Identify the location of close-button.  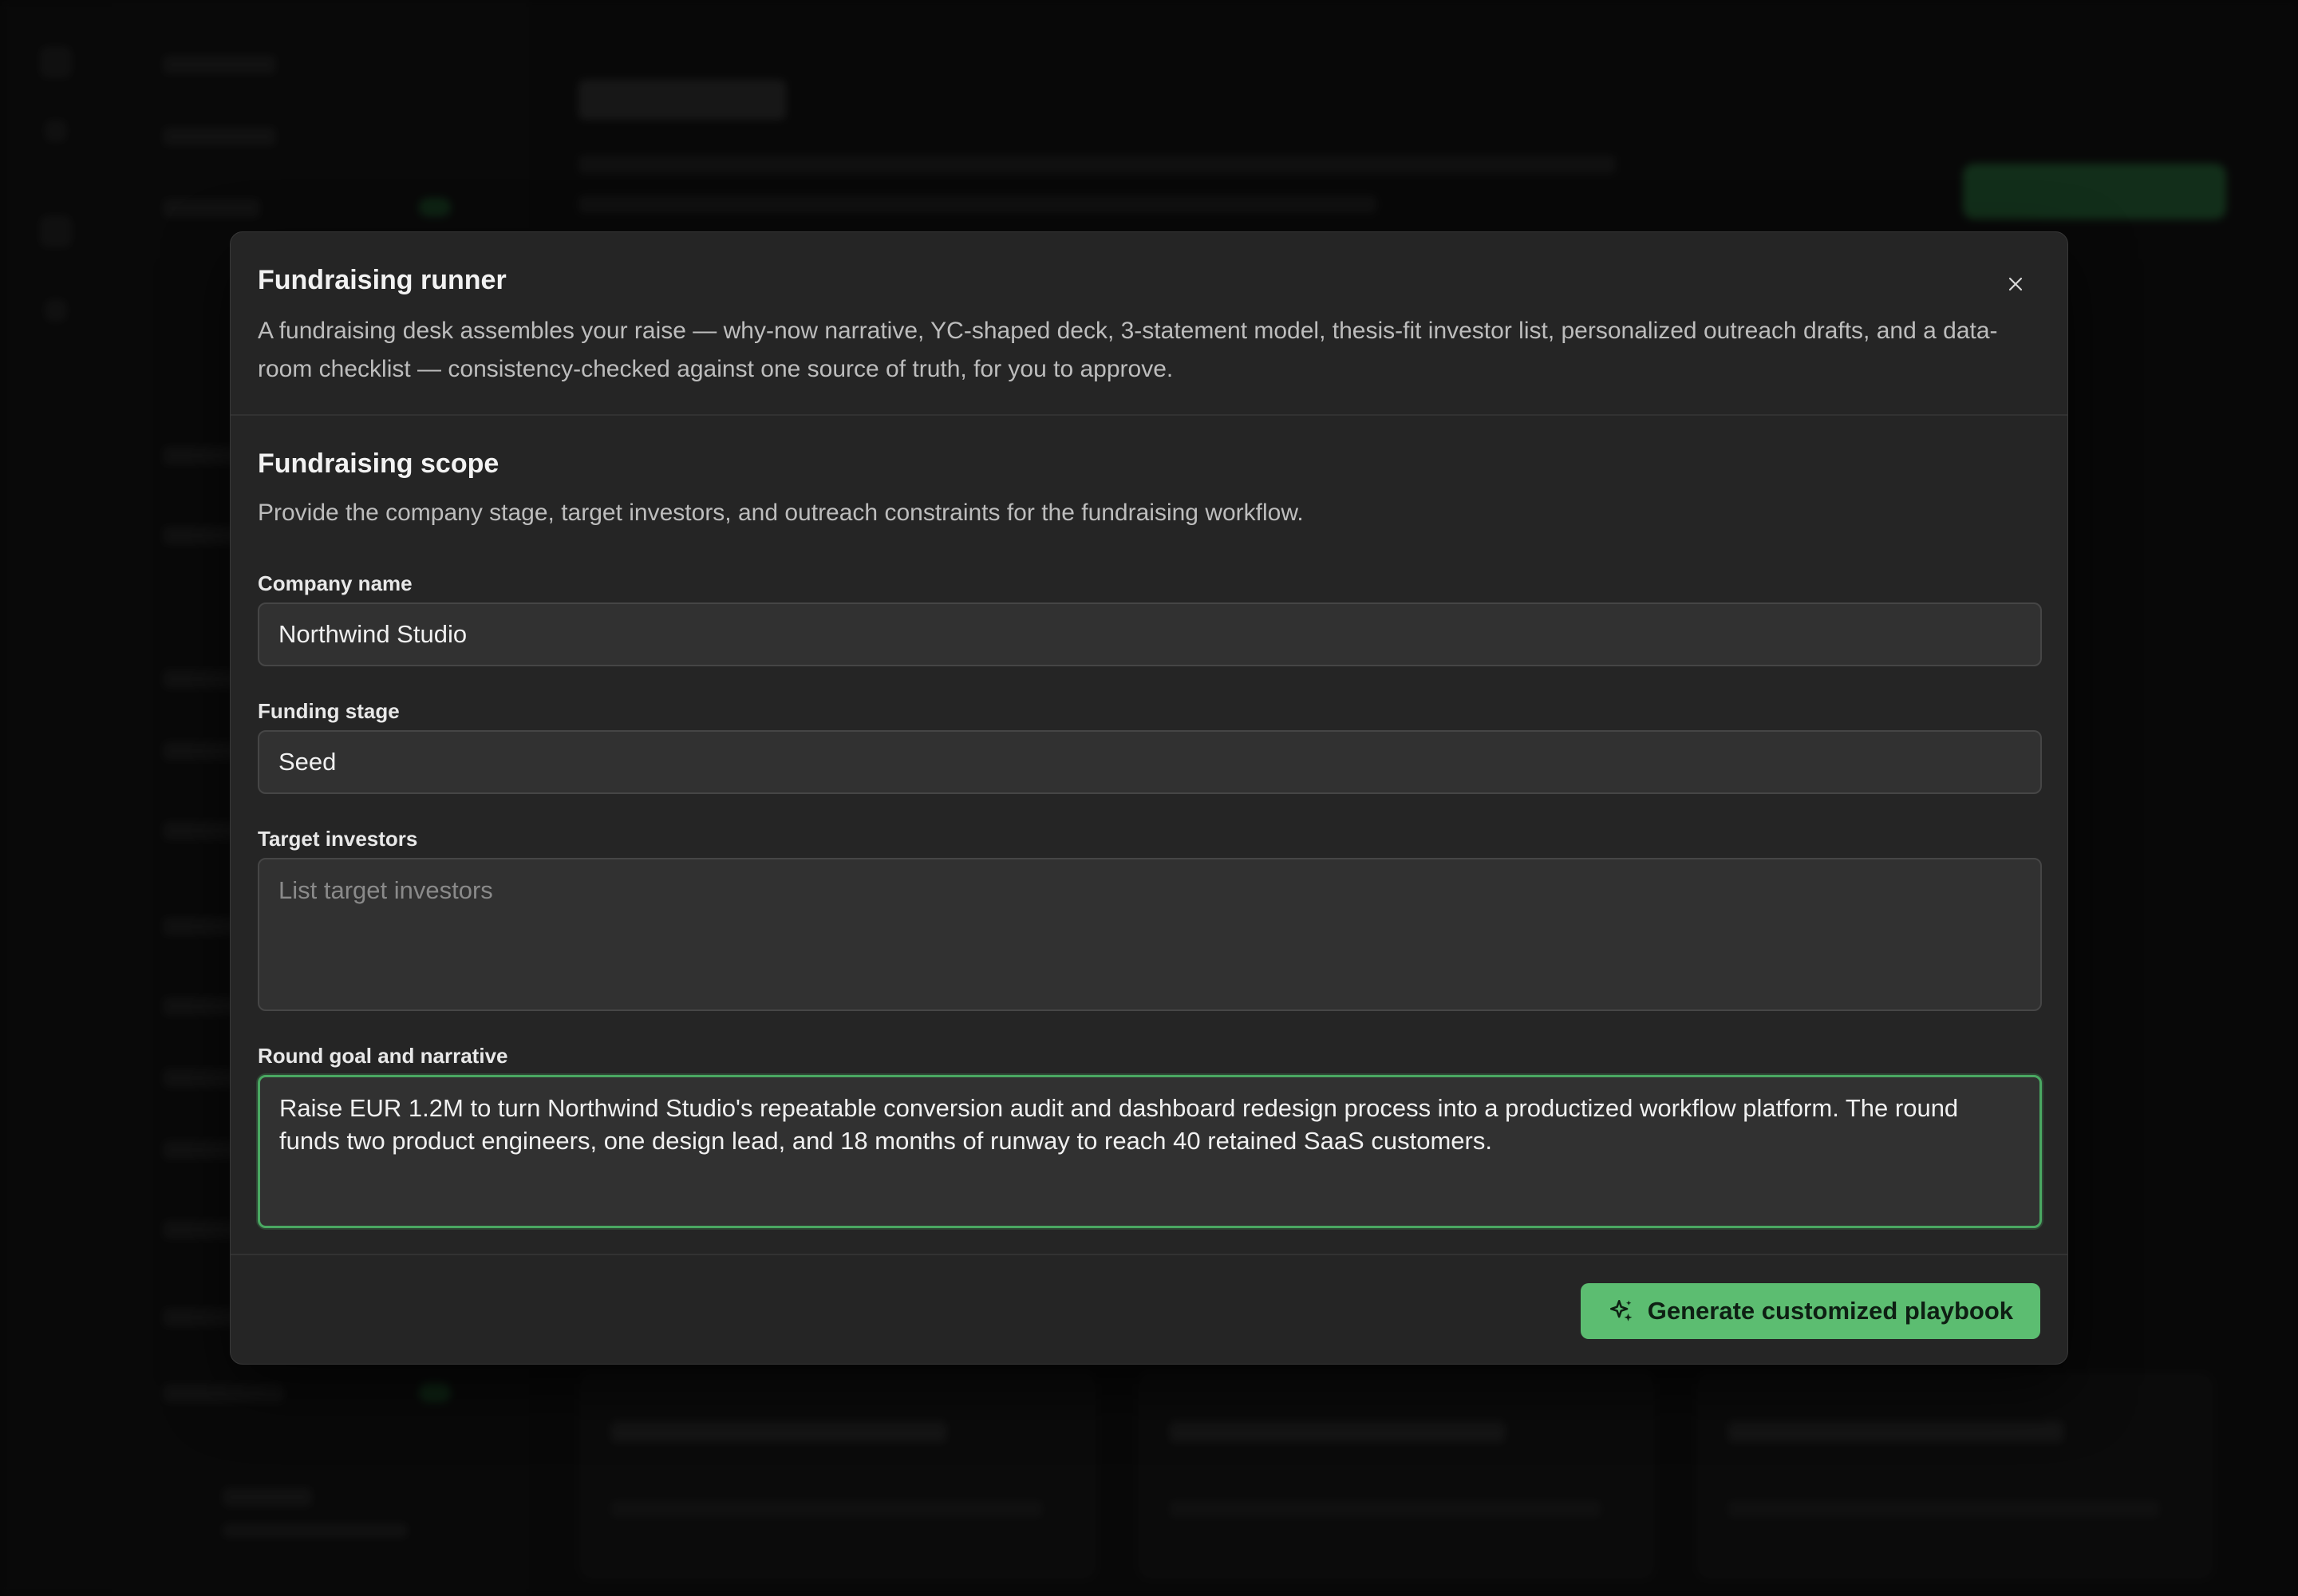
(2015, 284).